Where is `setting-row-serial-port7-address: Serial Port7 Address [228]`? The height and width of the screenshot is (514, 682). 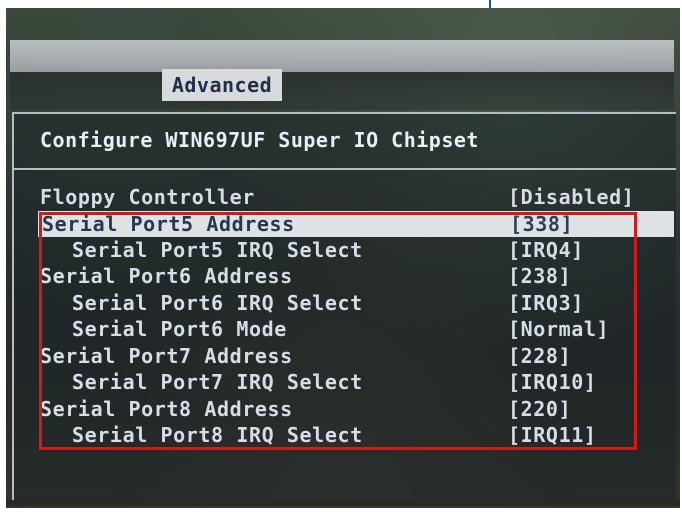
setting-row-serial-port7-address: Serial Port7 Address [228] is located at coordinates (350, 356).